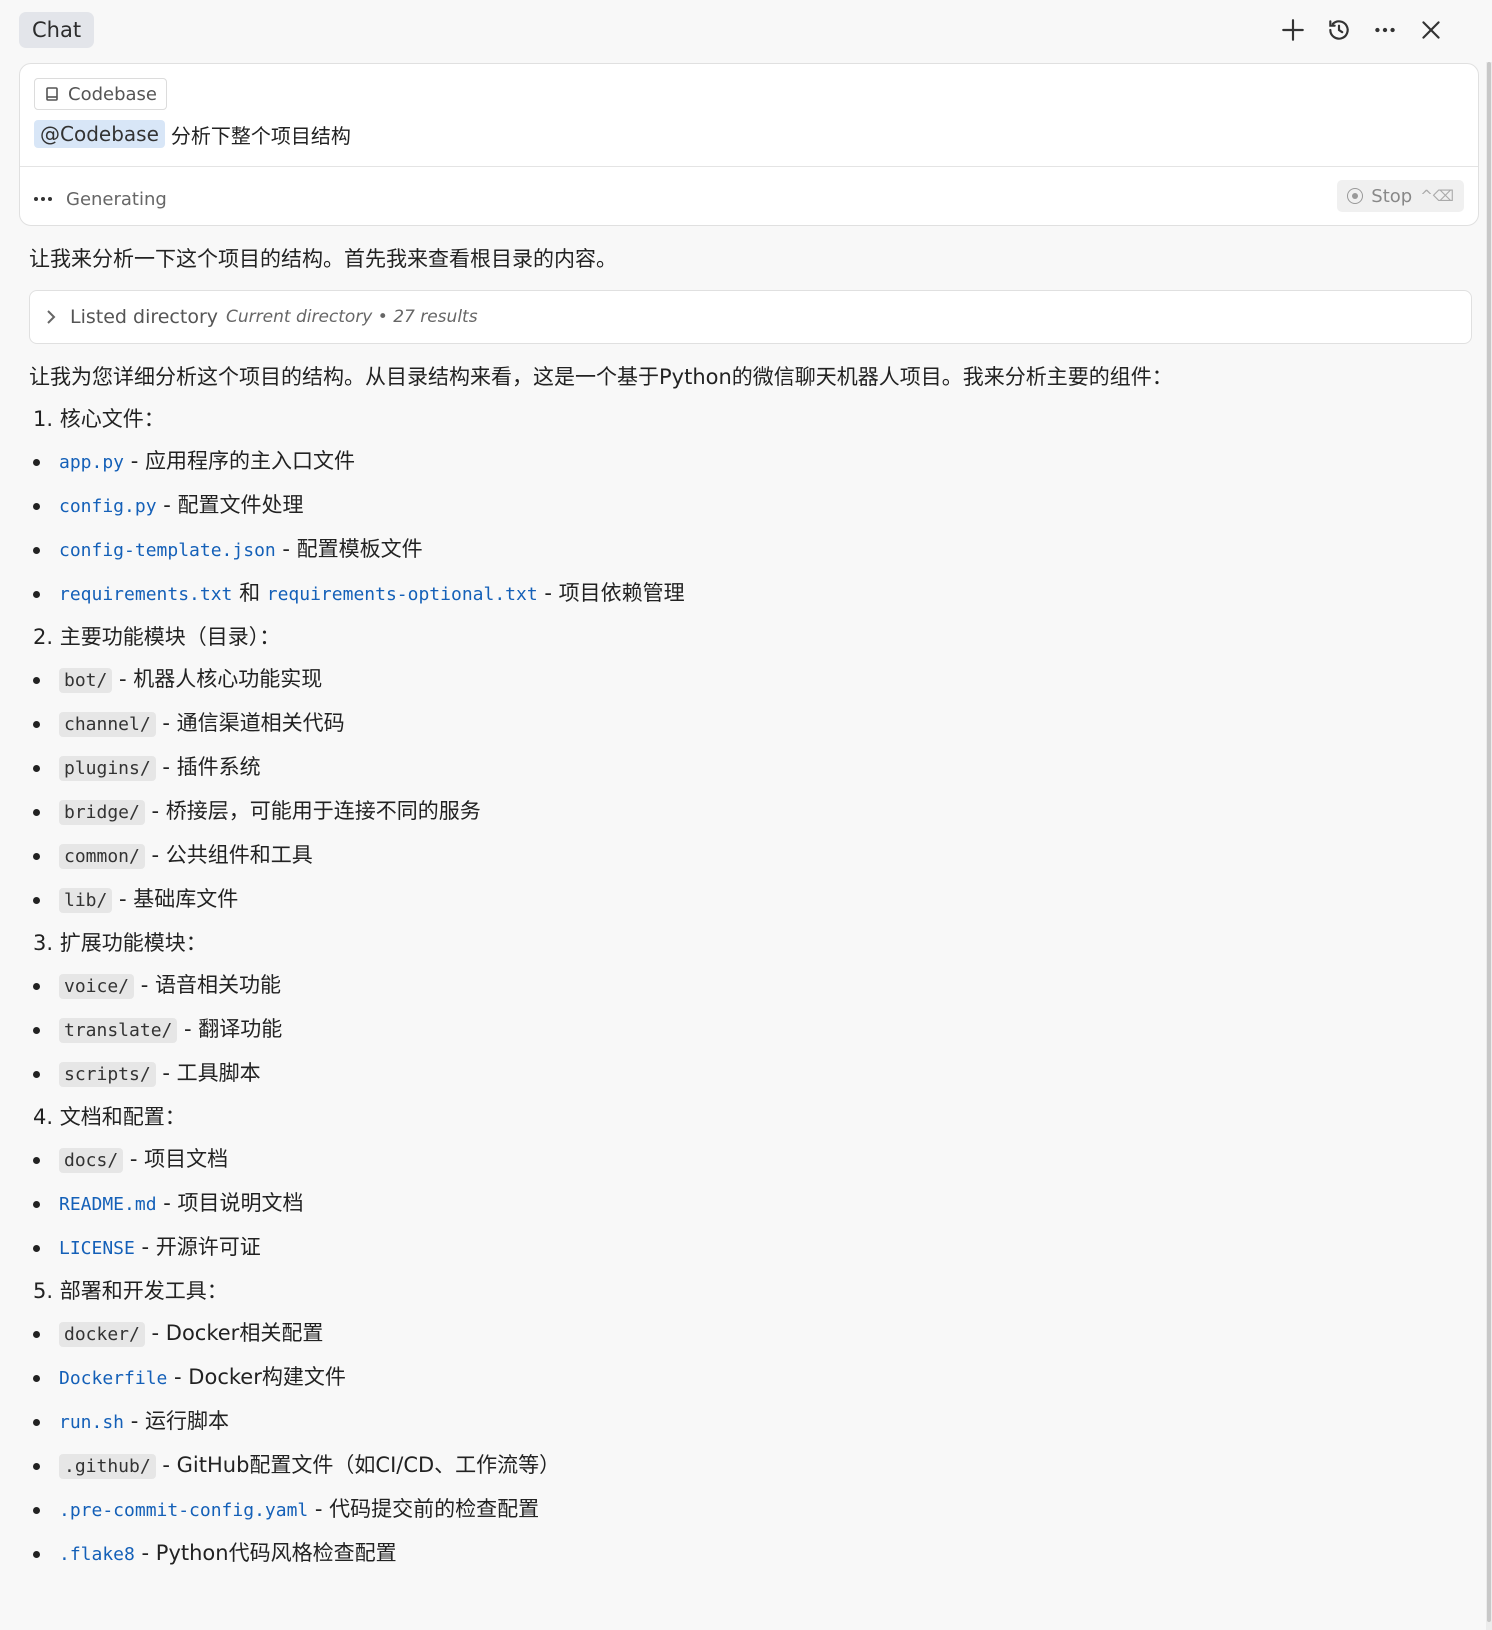 This screenshot has height=1630, width=1492. What do you see at coordinates (144, 317) in the screenshot?
I see `tool-label: Listed directory` at bounding box center [144, 317].